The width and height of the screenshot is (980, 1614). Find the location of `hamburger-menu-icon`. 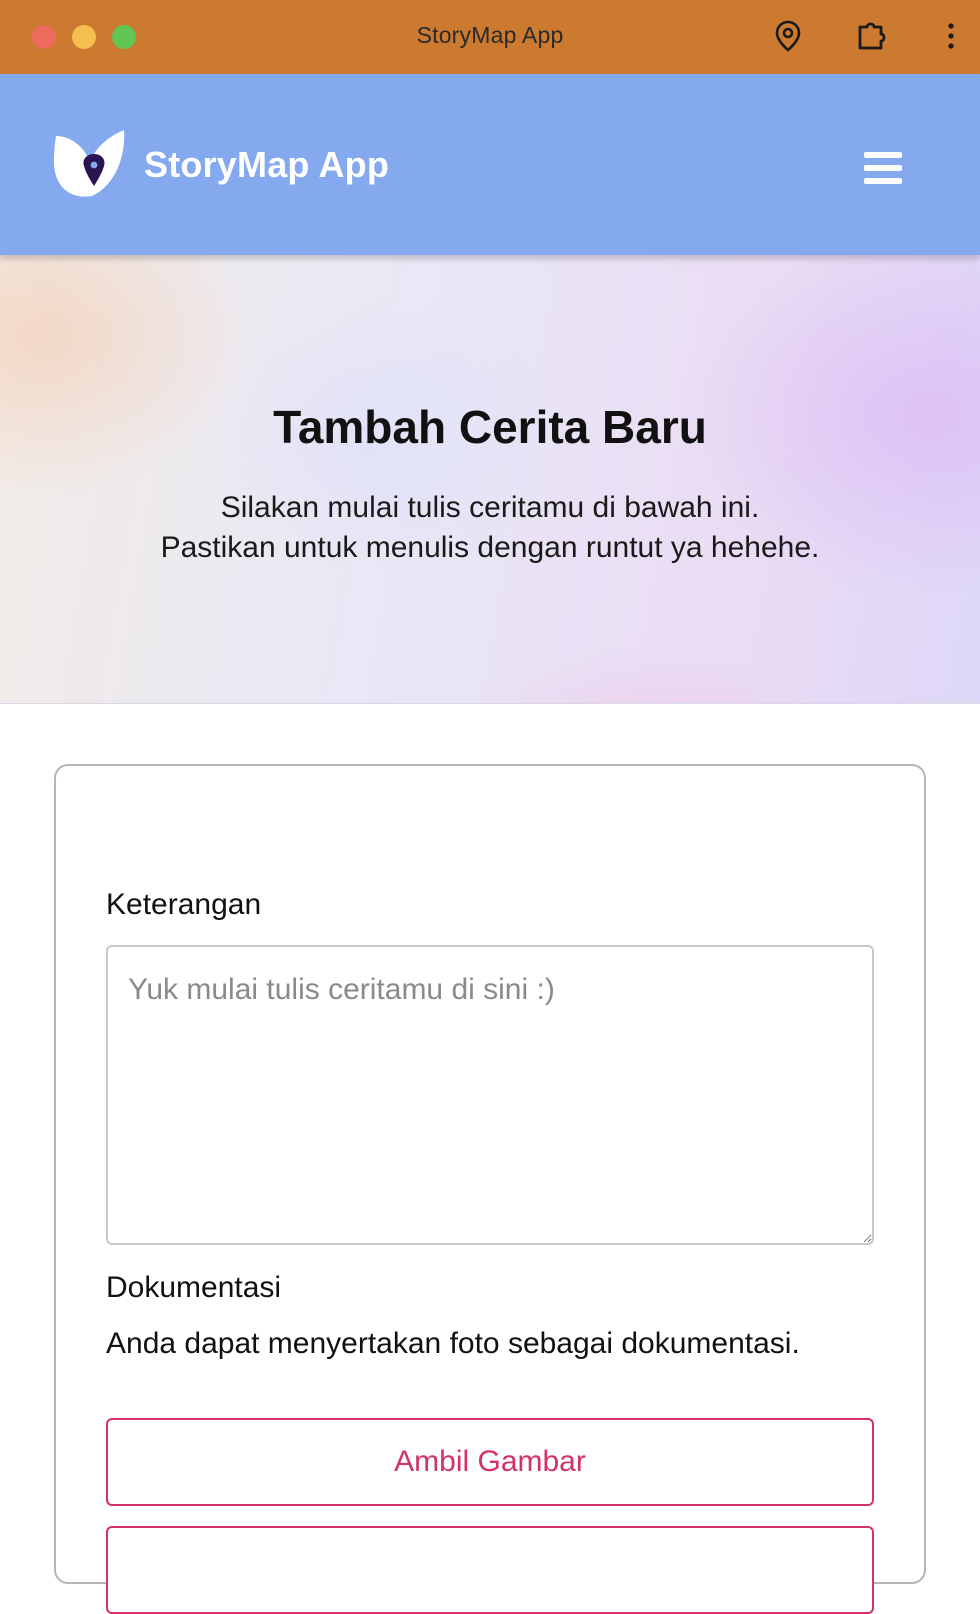

hamburger-menu-icon is located at coordinates (883, 168).